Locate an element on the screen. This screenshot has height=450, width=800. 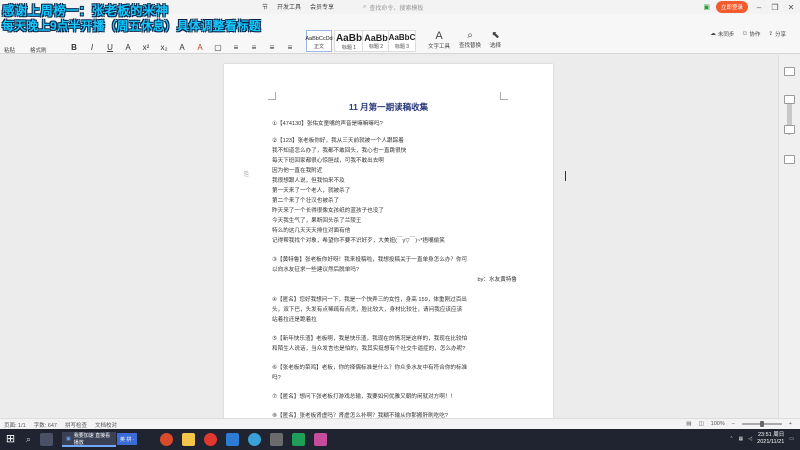
style-heading-1: AaBb 标题 1 is located at coordinates (349, 41).